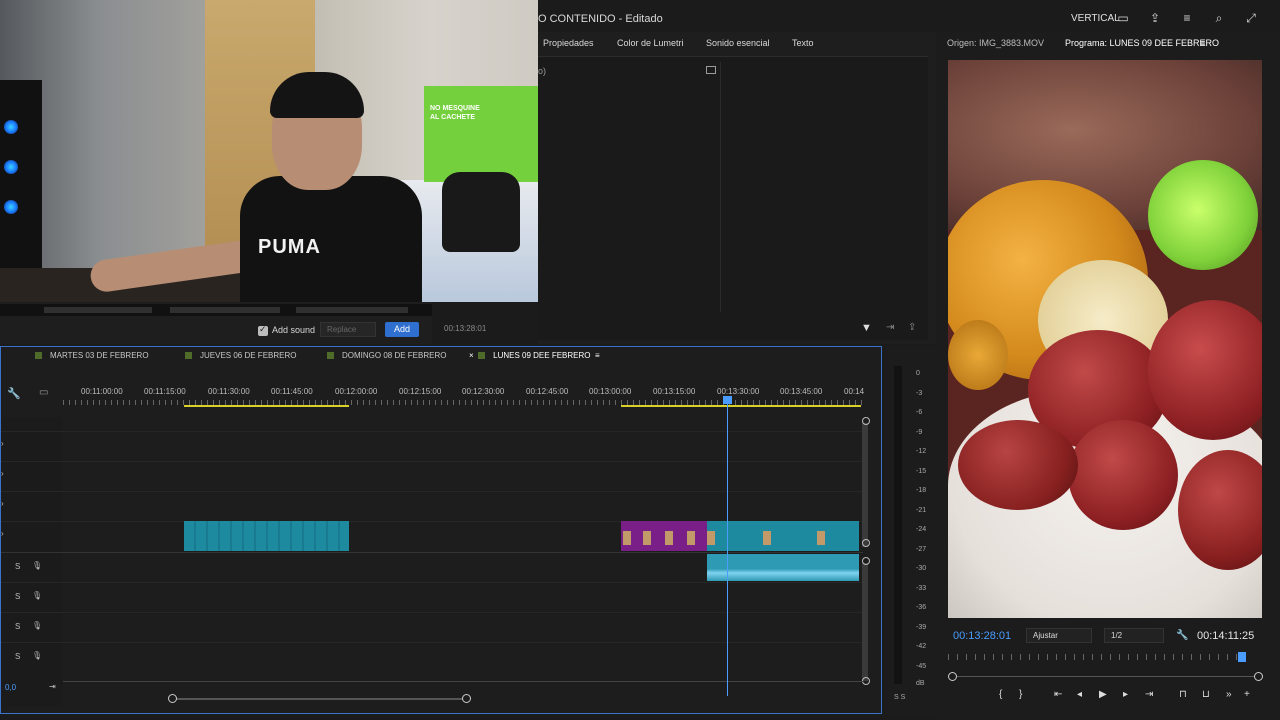  I want to click on search-icon: ⌕, so click(1219, 18).